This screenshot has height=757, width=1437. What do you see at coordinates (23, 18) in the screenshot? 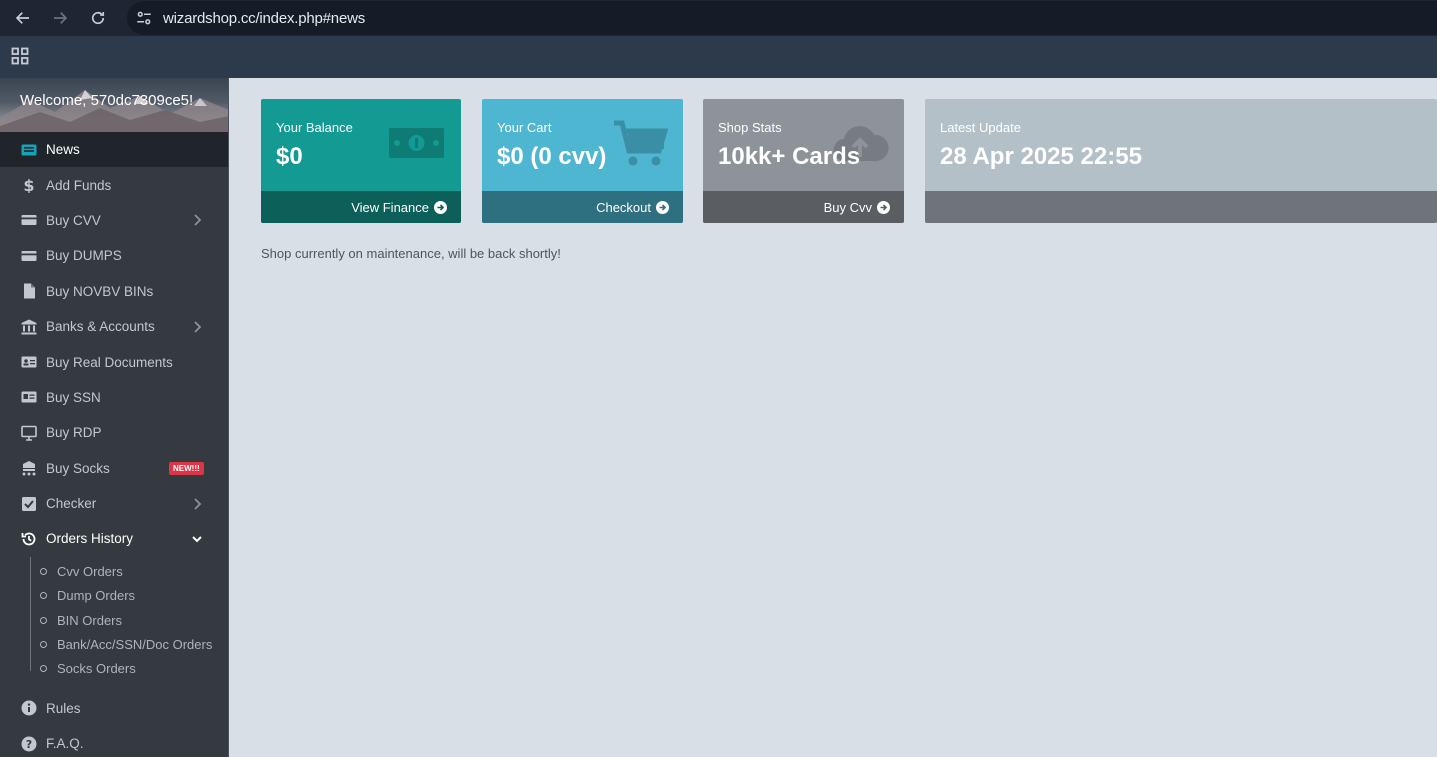
I see `back-arrow-icon` at bounding box center [23, 18].